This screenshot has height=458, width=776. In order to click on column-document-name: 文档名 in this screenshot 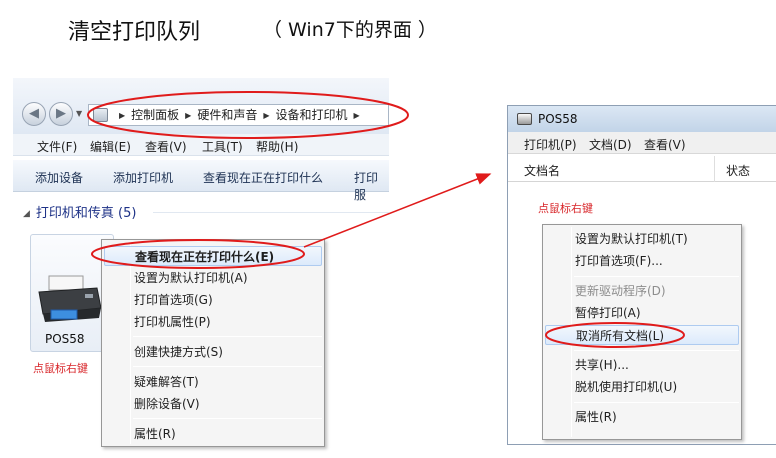, I will do `click(542, 170)`.